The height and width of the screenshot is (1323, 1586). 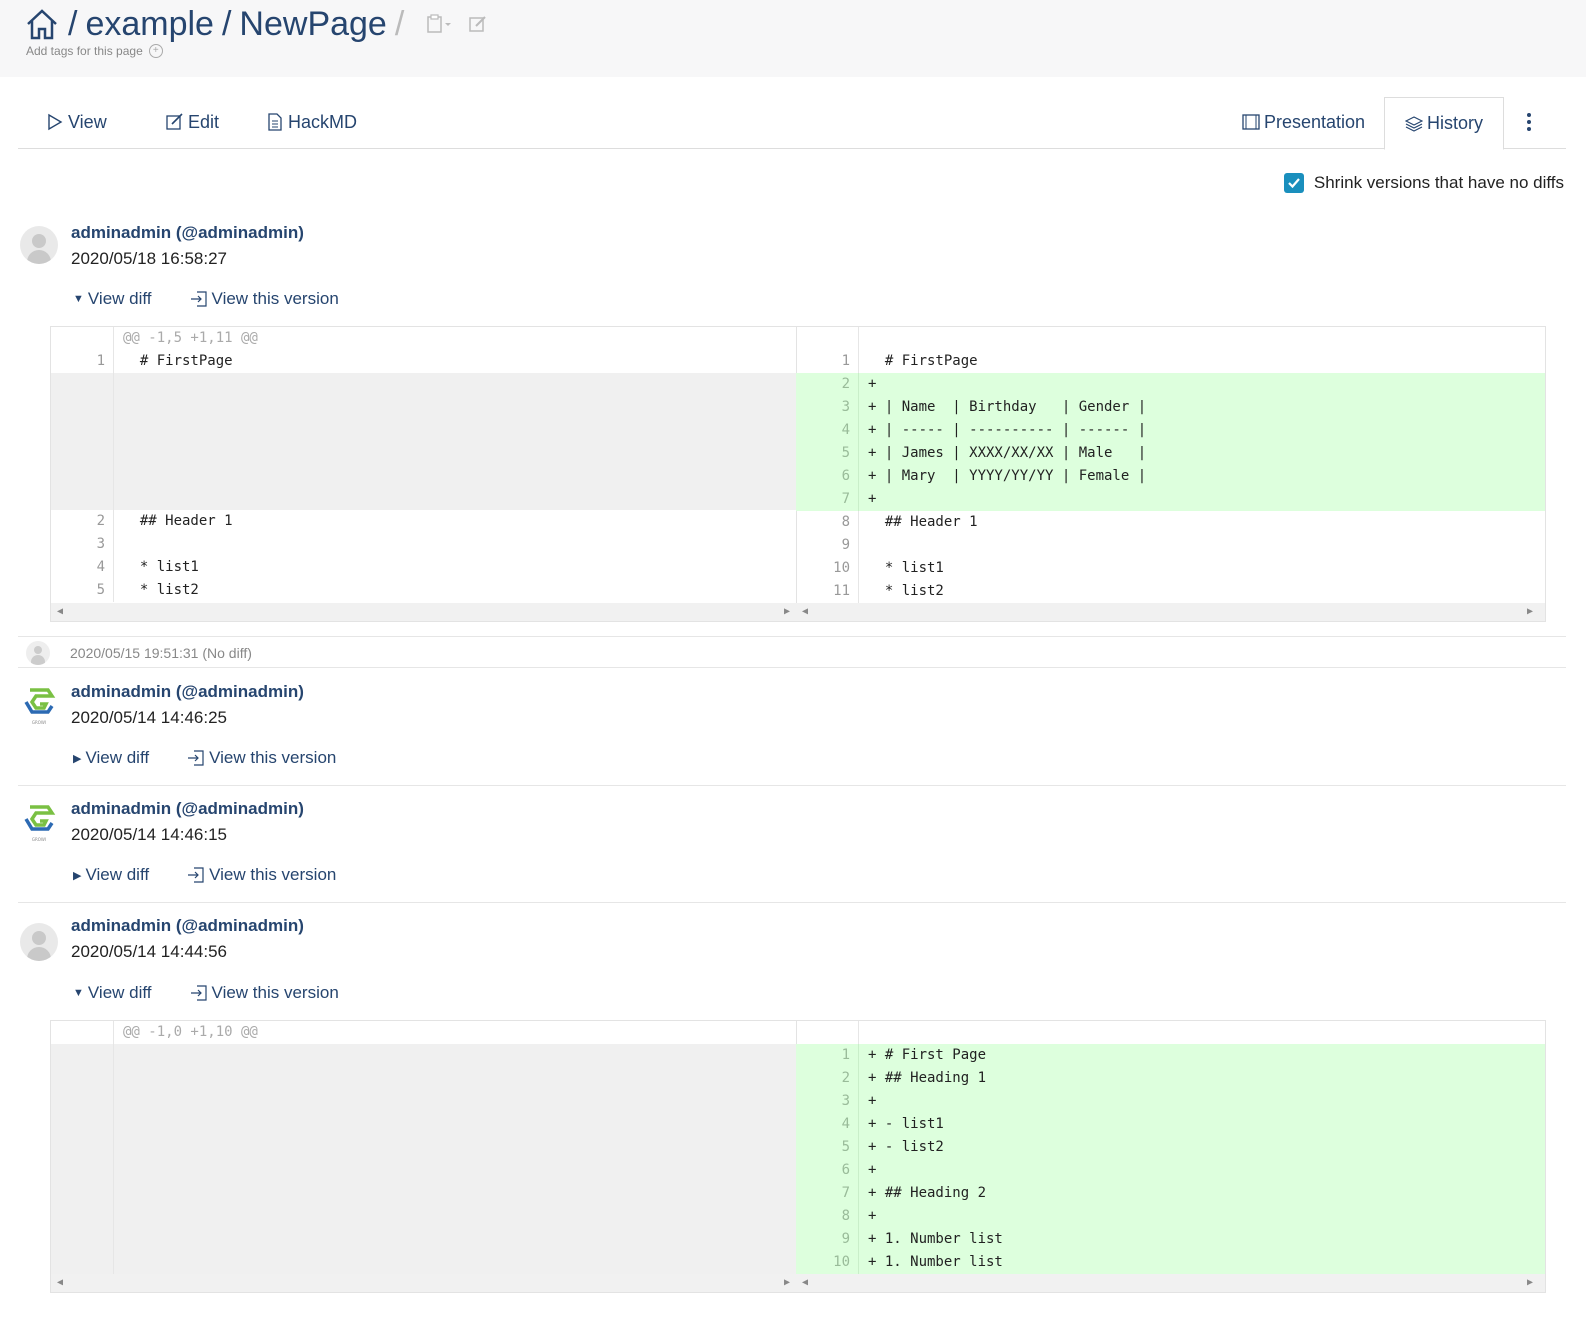 I want to click on diff-line: 9, so click(x=1170, y=545).